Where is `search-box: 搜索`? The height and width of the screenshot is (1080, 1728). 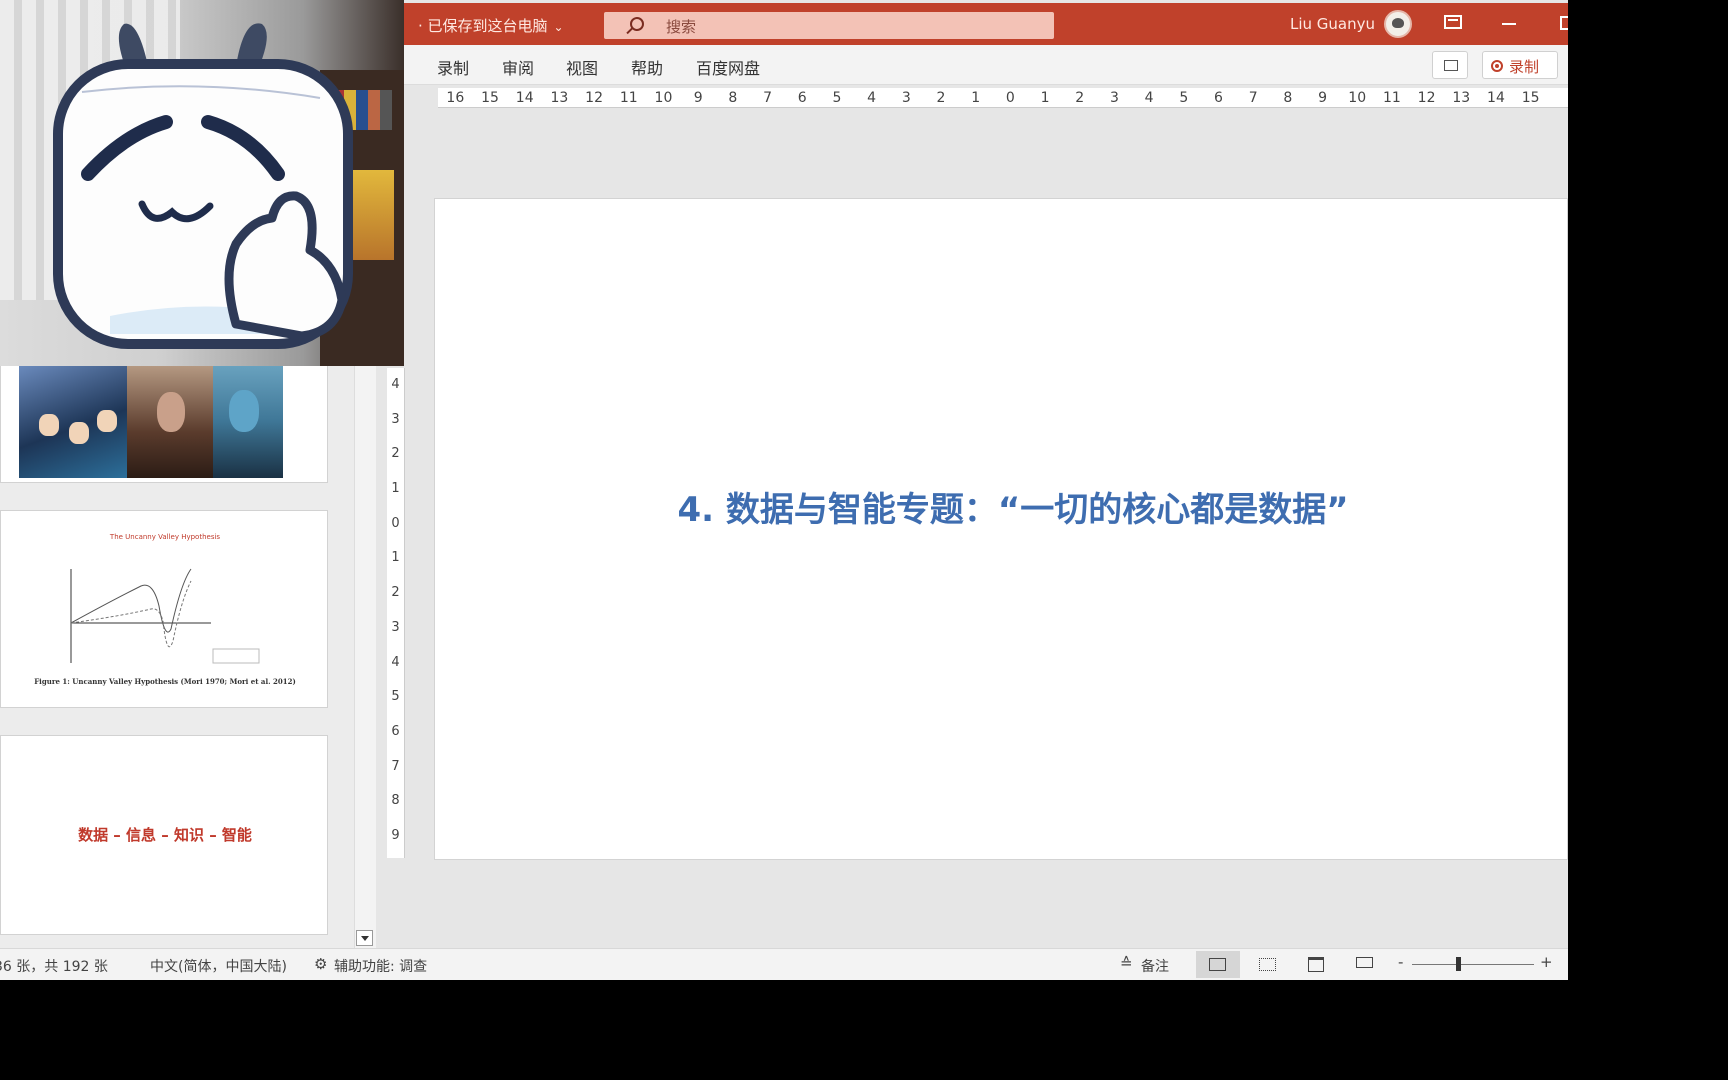 search-box: 搜索 is located at coordinates (829, 25).